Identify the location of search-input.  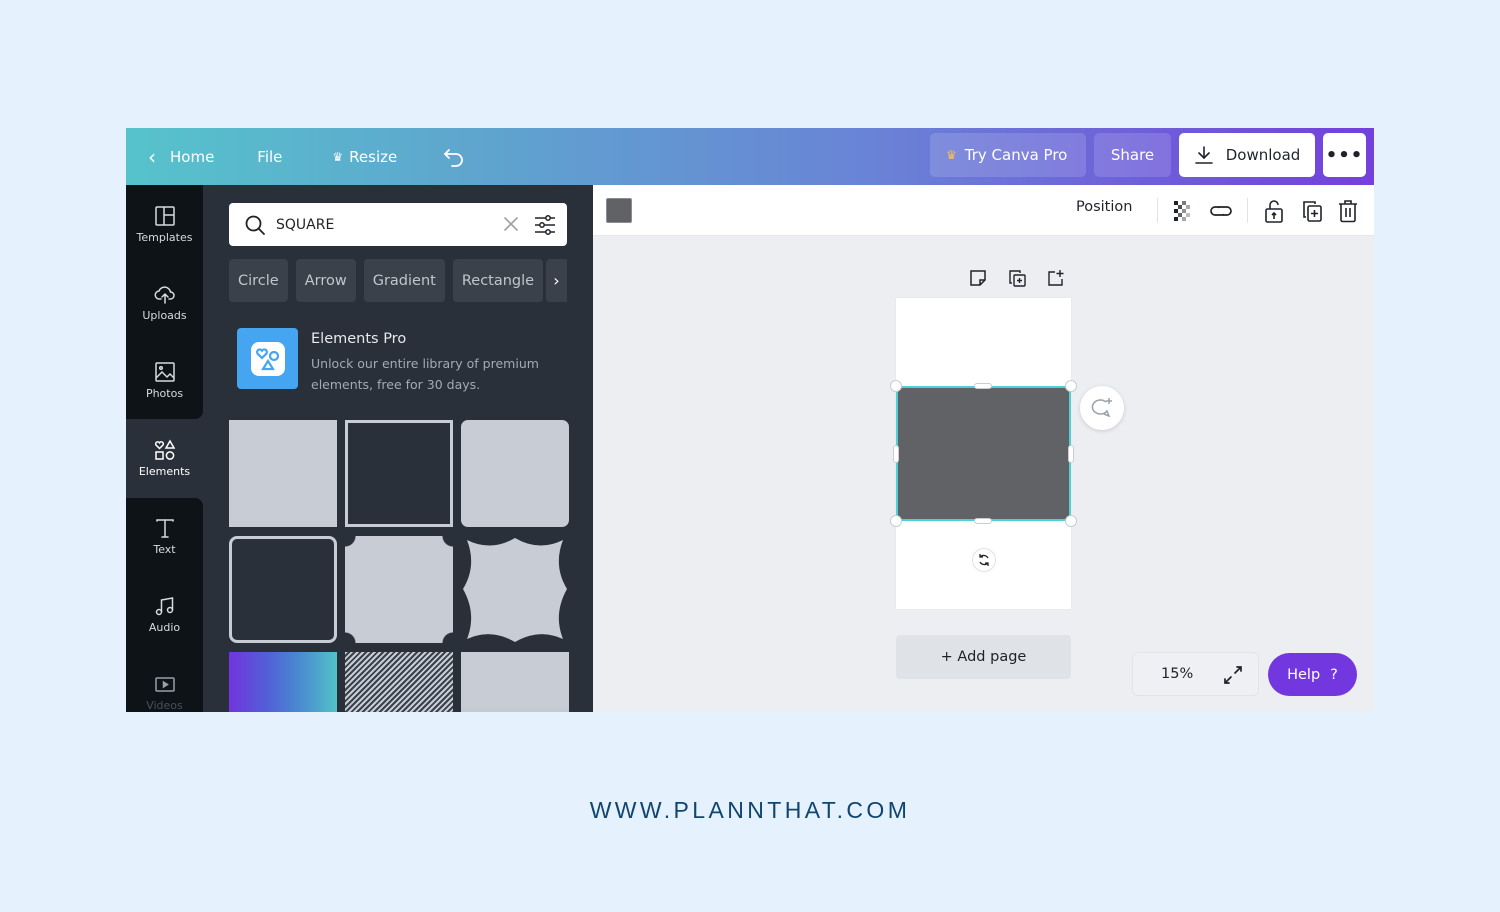
(381, 224).